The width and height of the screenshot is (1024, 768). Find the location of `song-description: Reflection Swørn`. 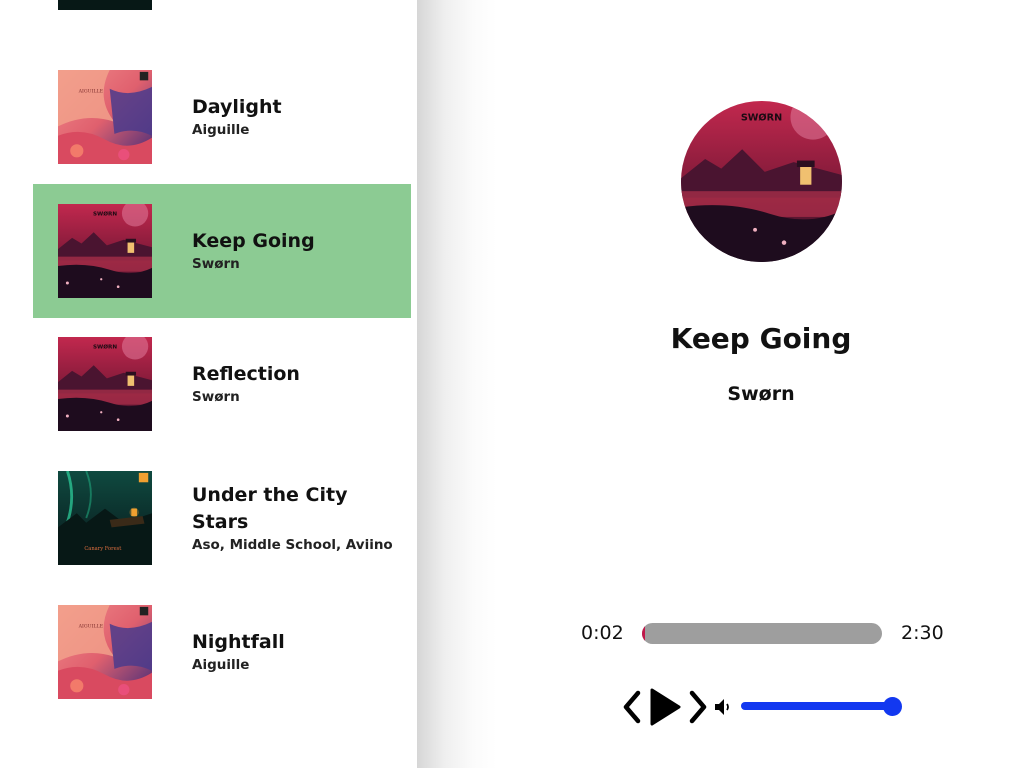

song-description: Reflection Swørn is located at coordinates (297, 384).